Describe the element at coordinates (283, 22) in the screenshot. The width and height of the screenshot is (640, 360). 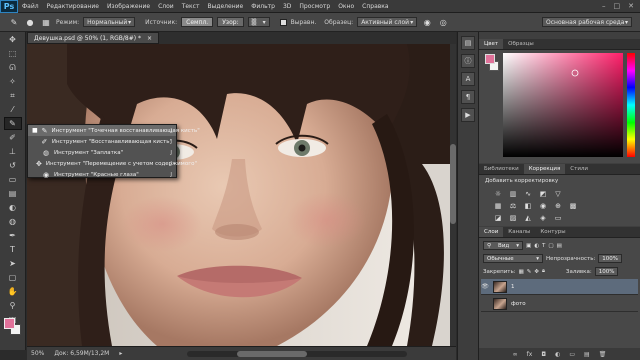
I see `aligned-checkbox` at that location.